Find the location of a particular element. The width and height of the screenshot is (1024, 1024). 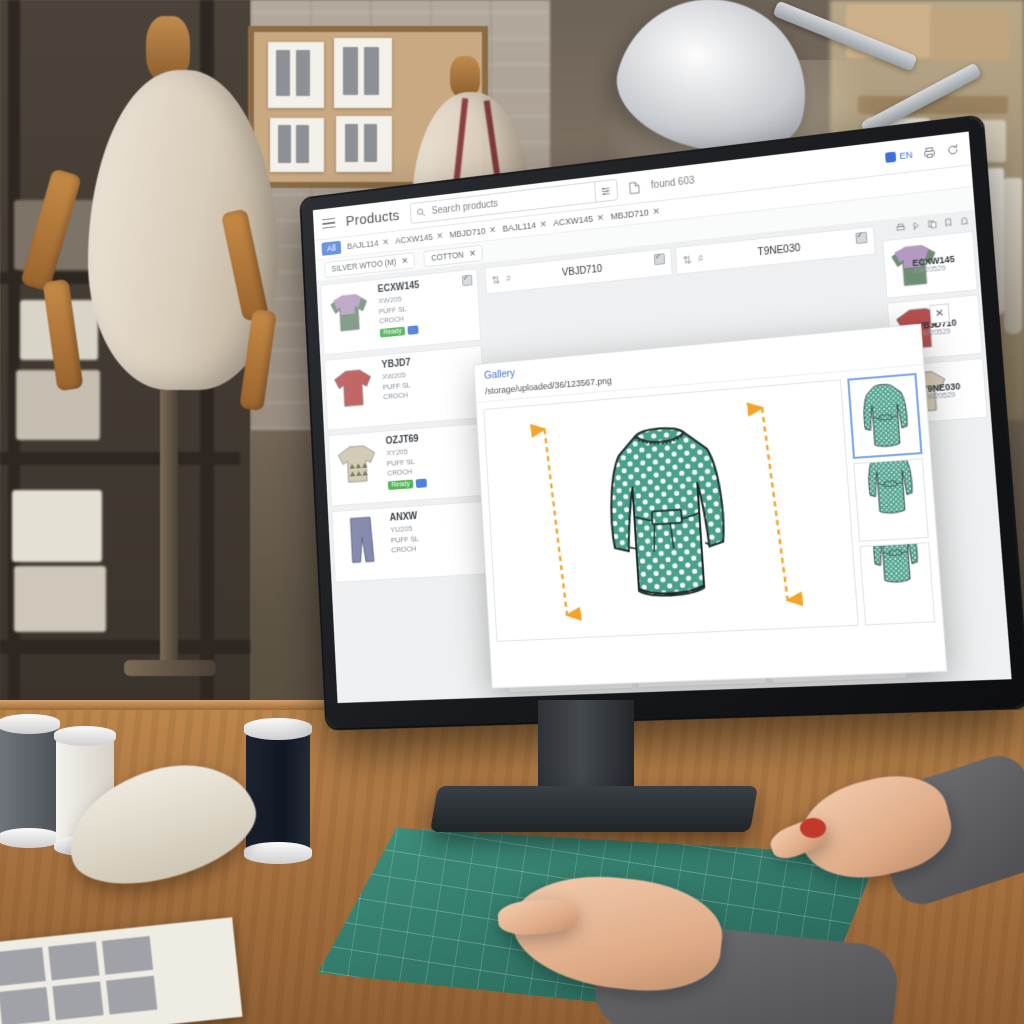

bookmark-icon is located at coordinates (948, 222).